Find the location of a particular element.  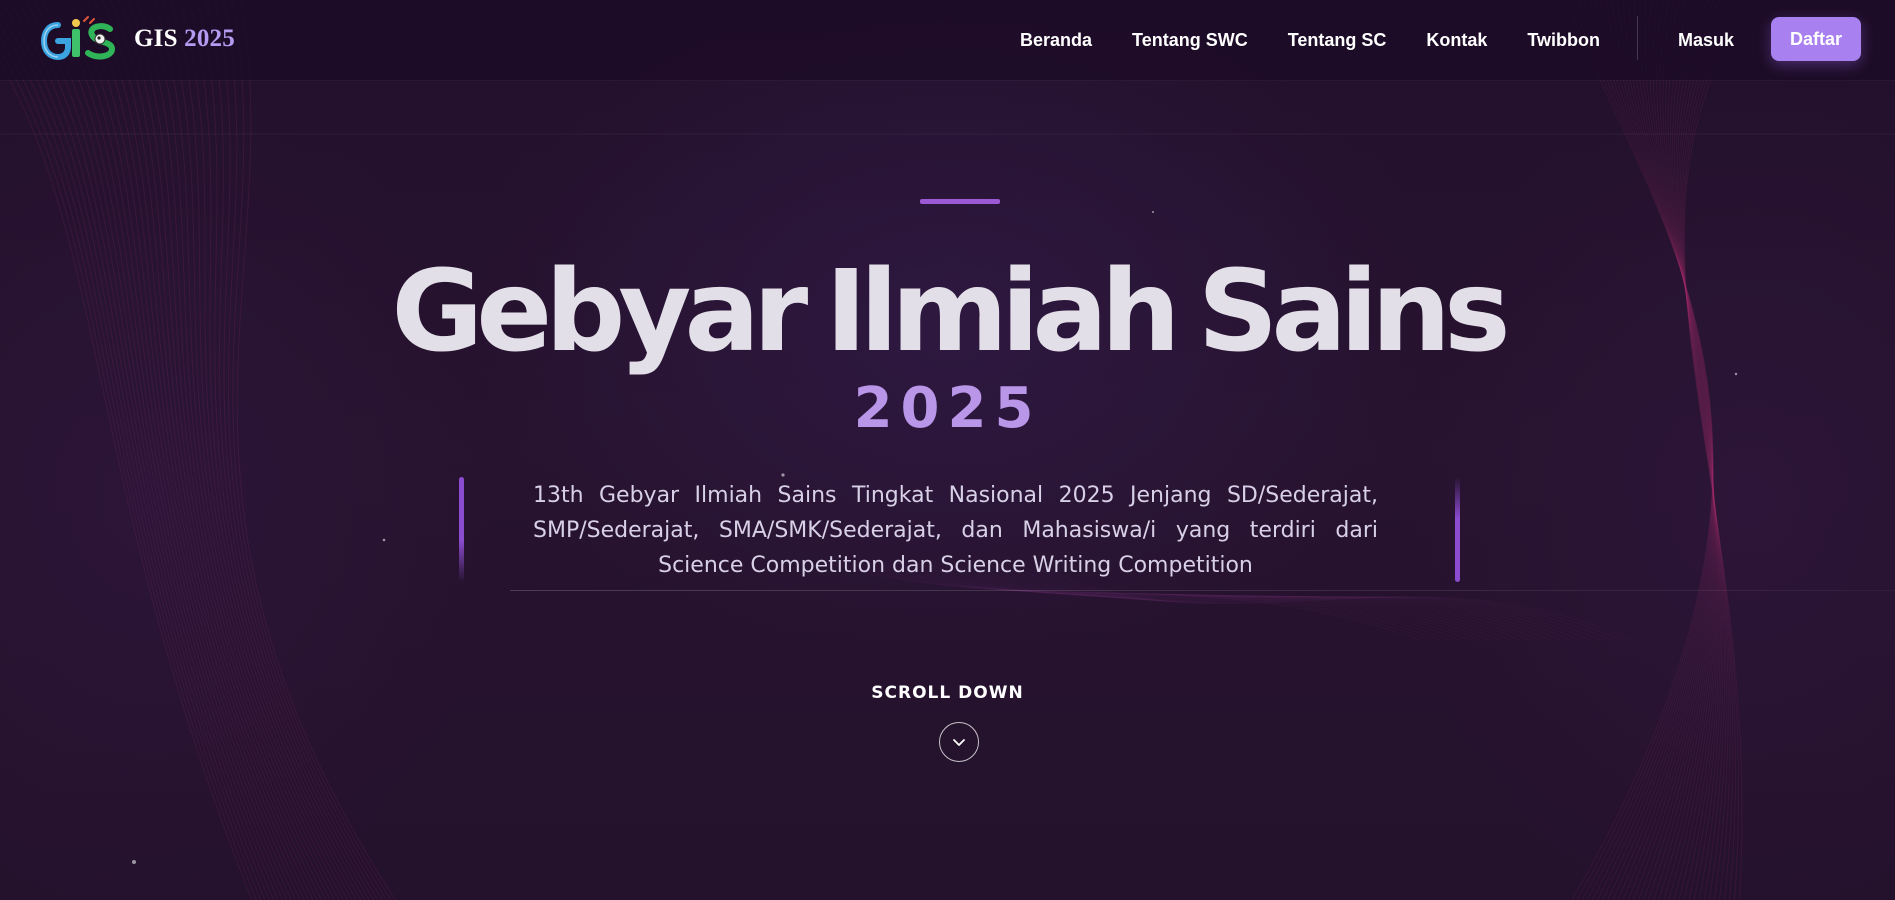

login-link: Masuk is located at coordinates (1706, 40).